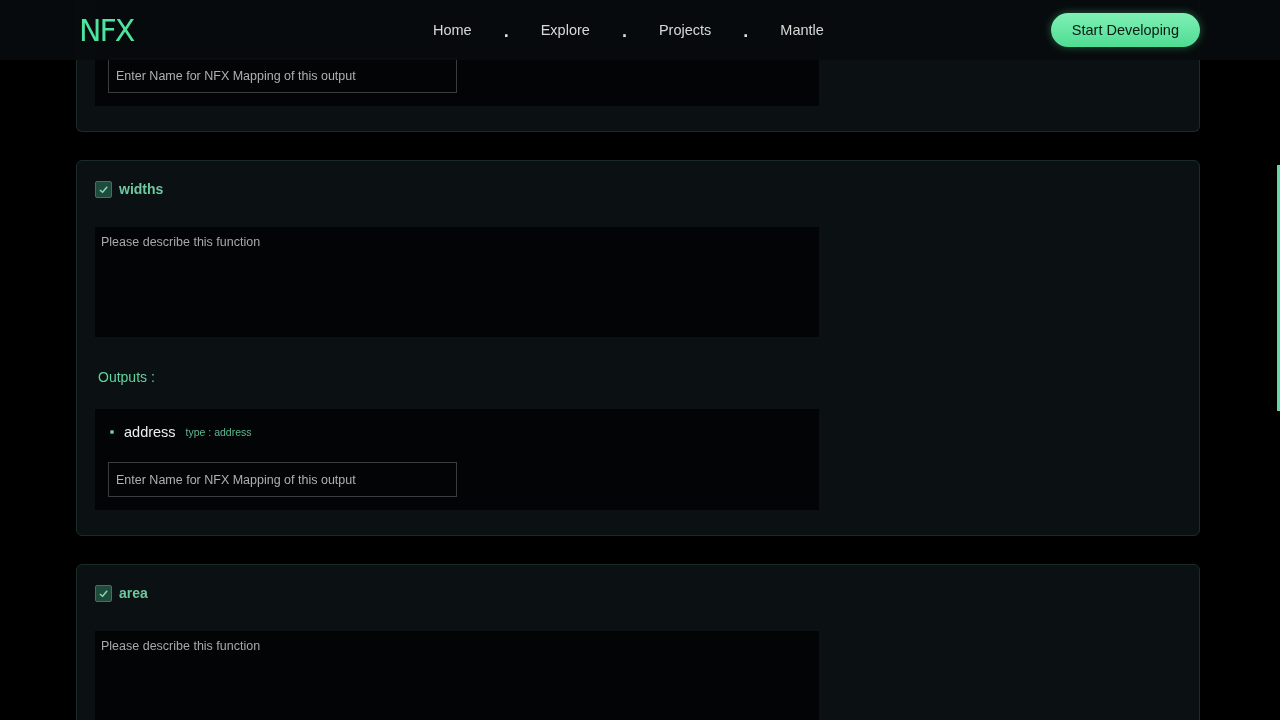 The width and height of the screenshot is (1280, 720). I want to click on nav-link: Home, so click(452, 30).